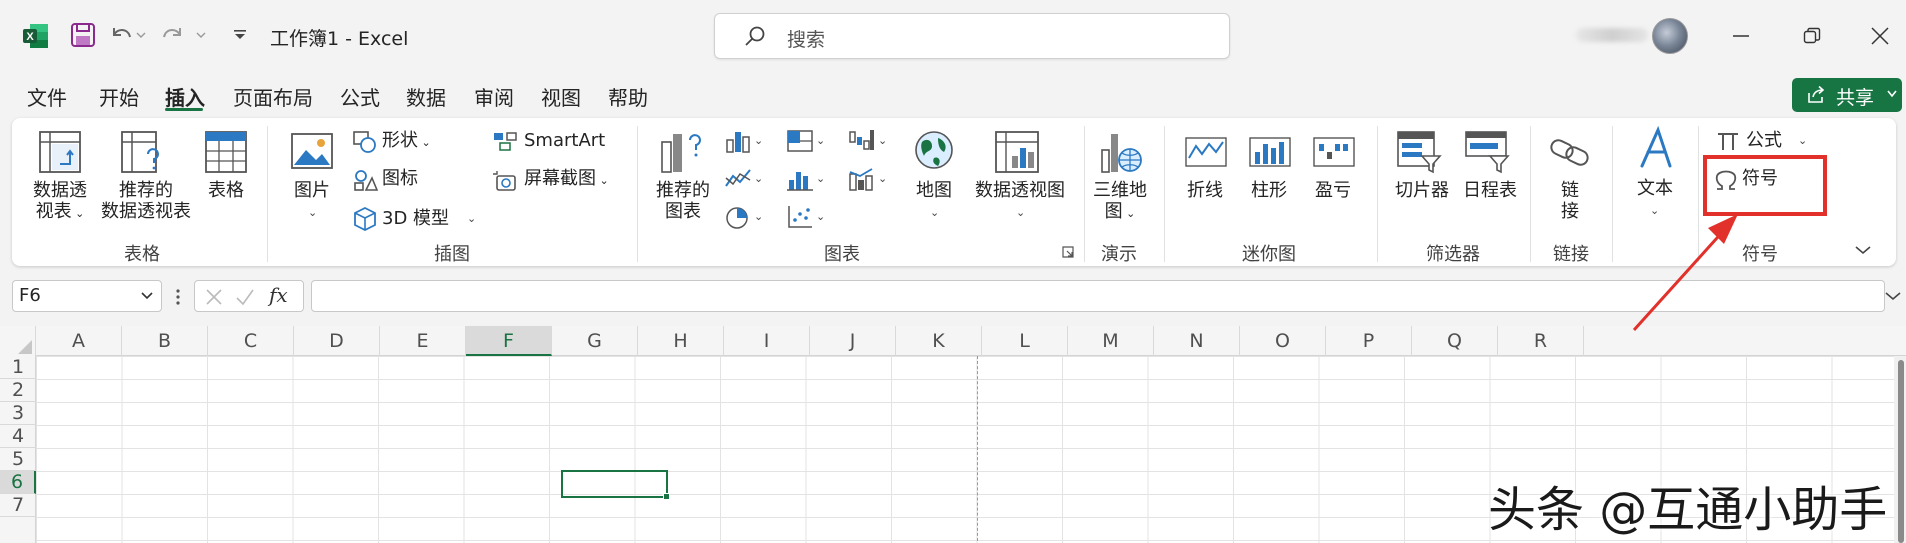  Describe the element at coordinates (1541, 341) in the screenshot. I see `column-header-r: R` at that location.